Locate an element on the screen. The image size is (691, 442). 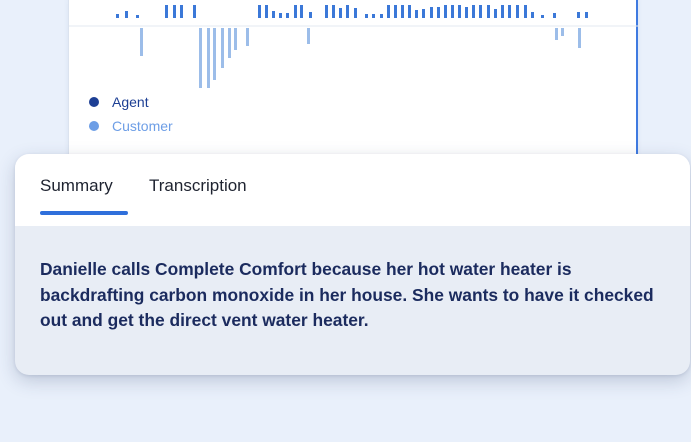
customer-dot-icon is located at coordinates (94, 126).